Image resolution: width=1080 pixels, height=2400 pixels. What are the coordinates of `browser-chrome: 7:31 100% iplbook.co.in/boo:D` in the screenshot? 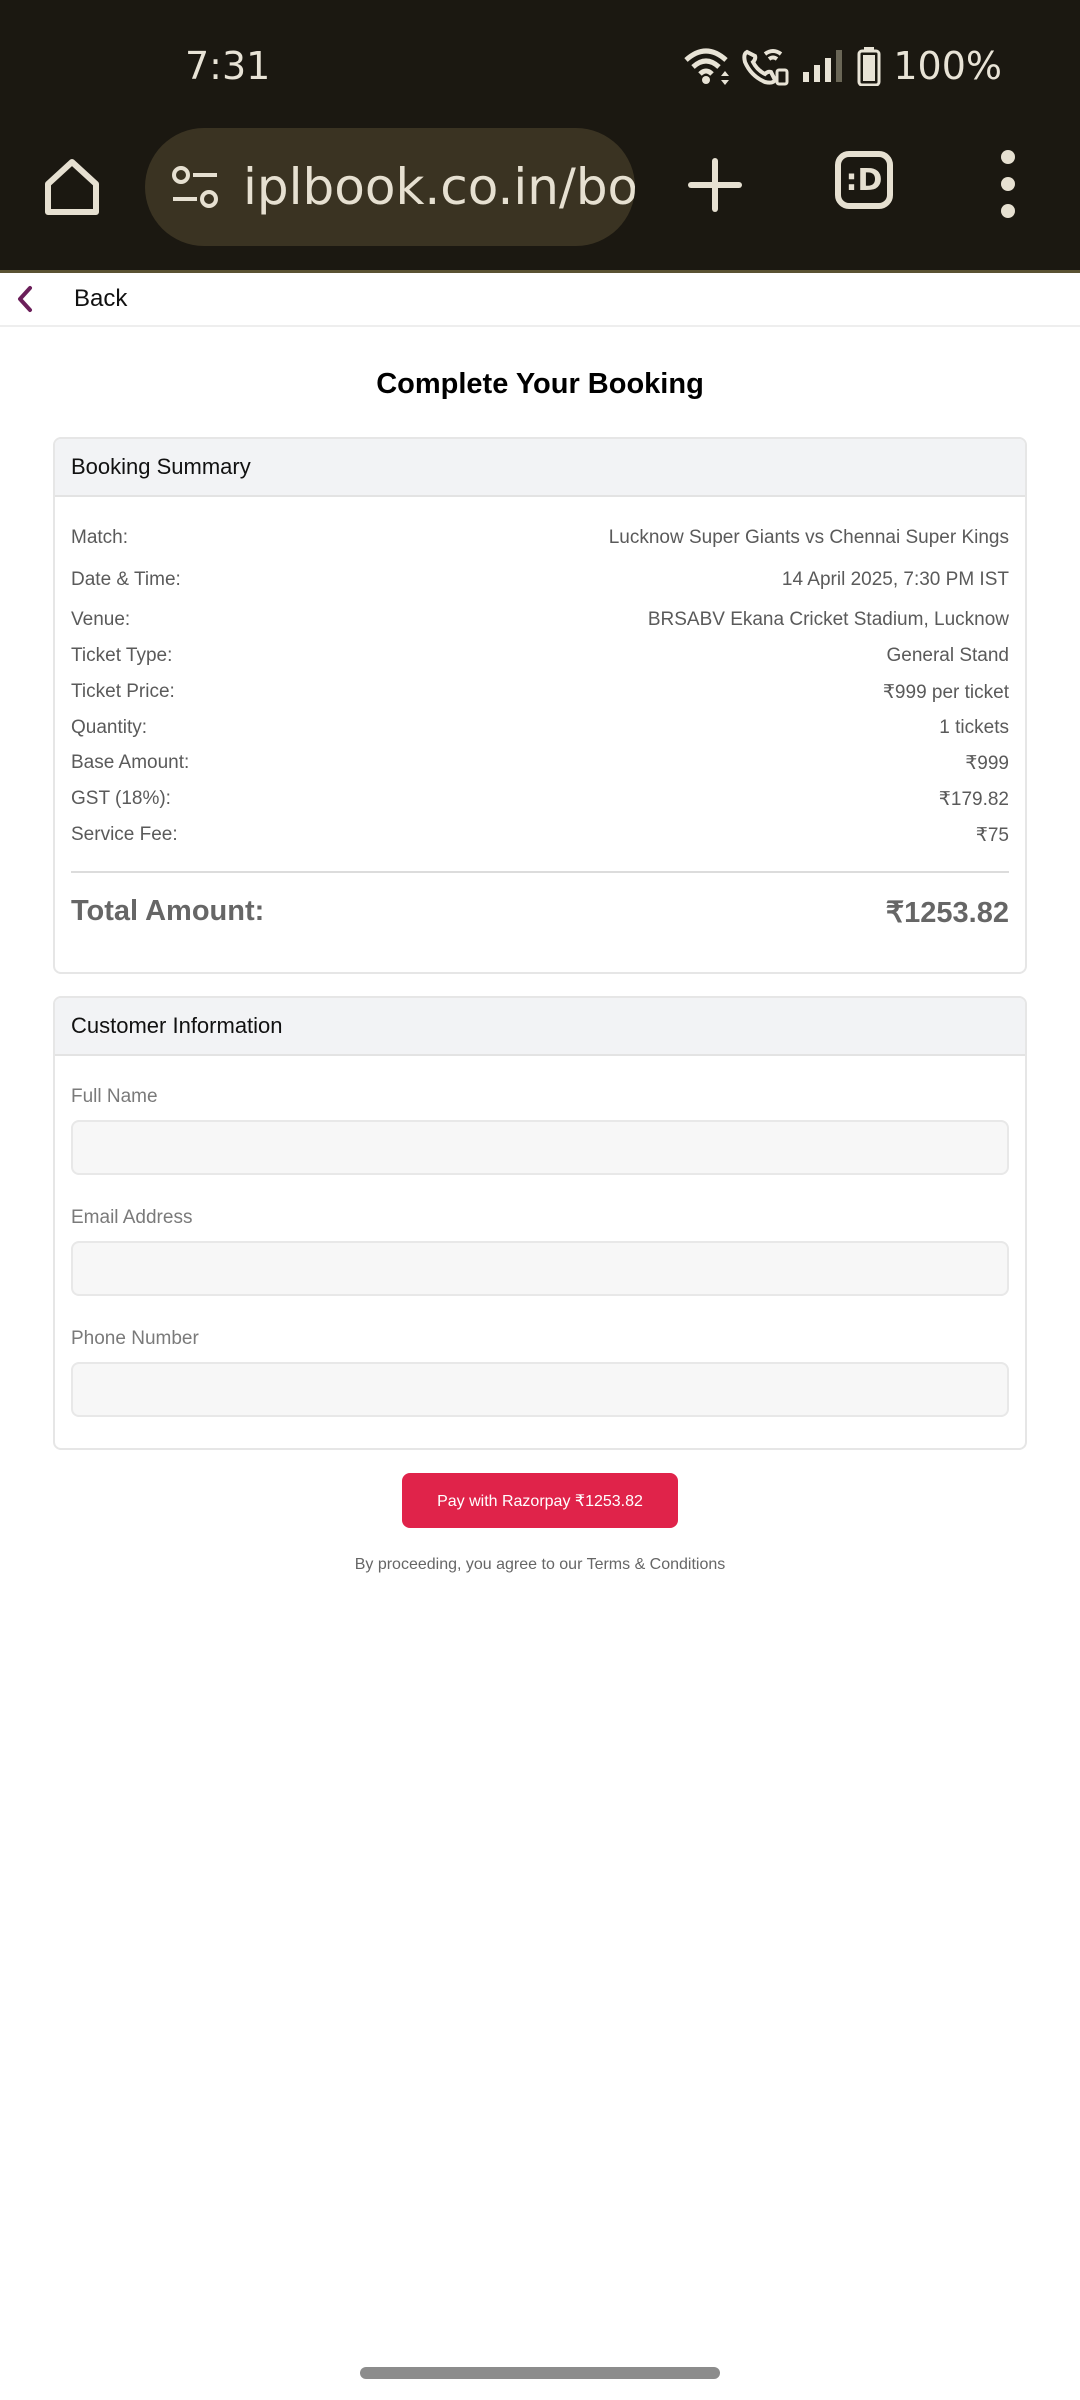 It's located at (540, 136).